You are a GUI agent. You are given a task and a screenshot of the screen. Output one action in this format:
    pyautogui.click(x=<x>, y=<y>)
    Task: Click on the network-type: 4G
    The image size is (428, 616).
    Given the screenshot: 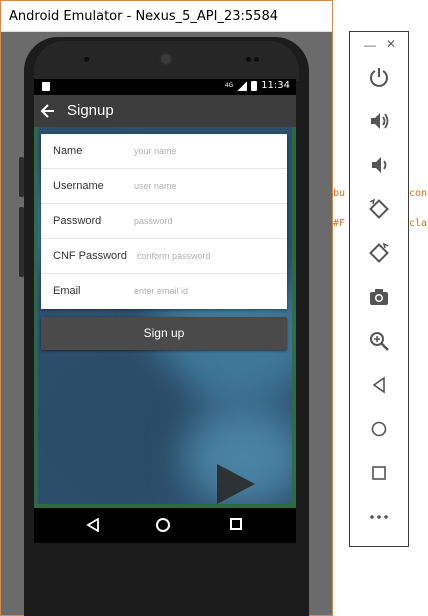 What is the action you would take?
    pyautogui.click(x=229, y=85)
    